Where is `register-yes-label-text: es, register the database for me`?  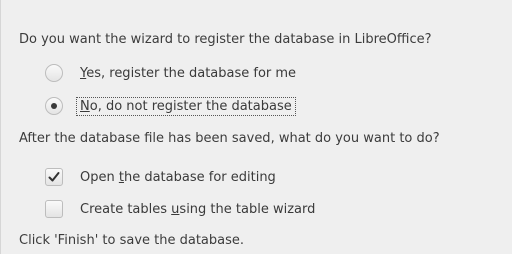 register-yes-label-text: es, register the database for me is located at coordinates (191, 73).